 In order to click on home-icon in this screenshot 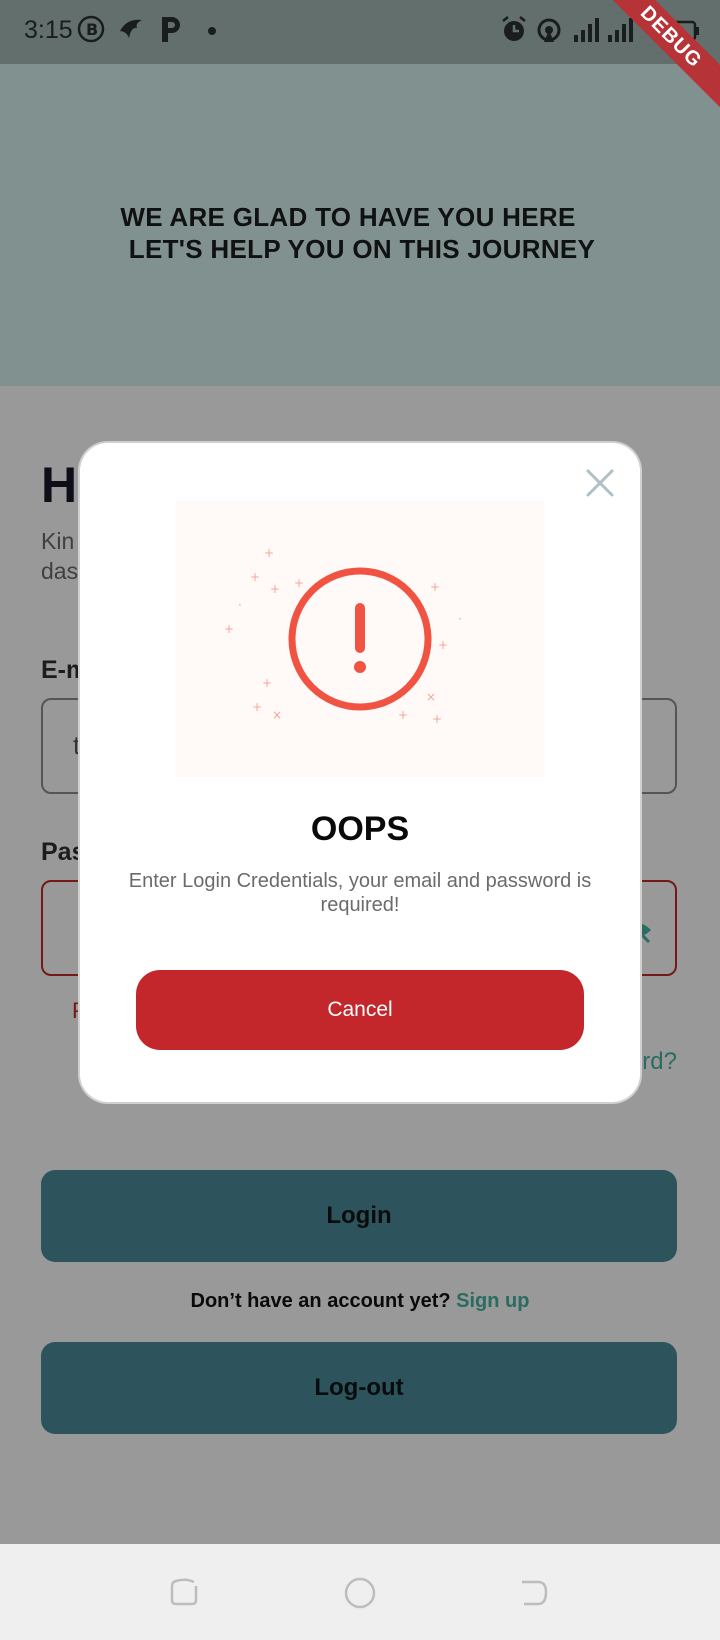, I will do `click(360, 1593)`.